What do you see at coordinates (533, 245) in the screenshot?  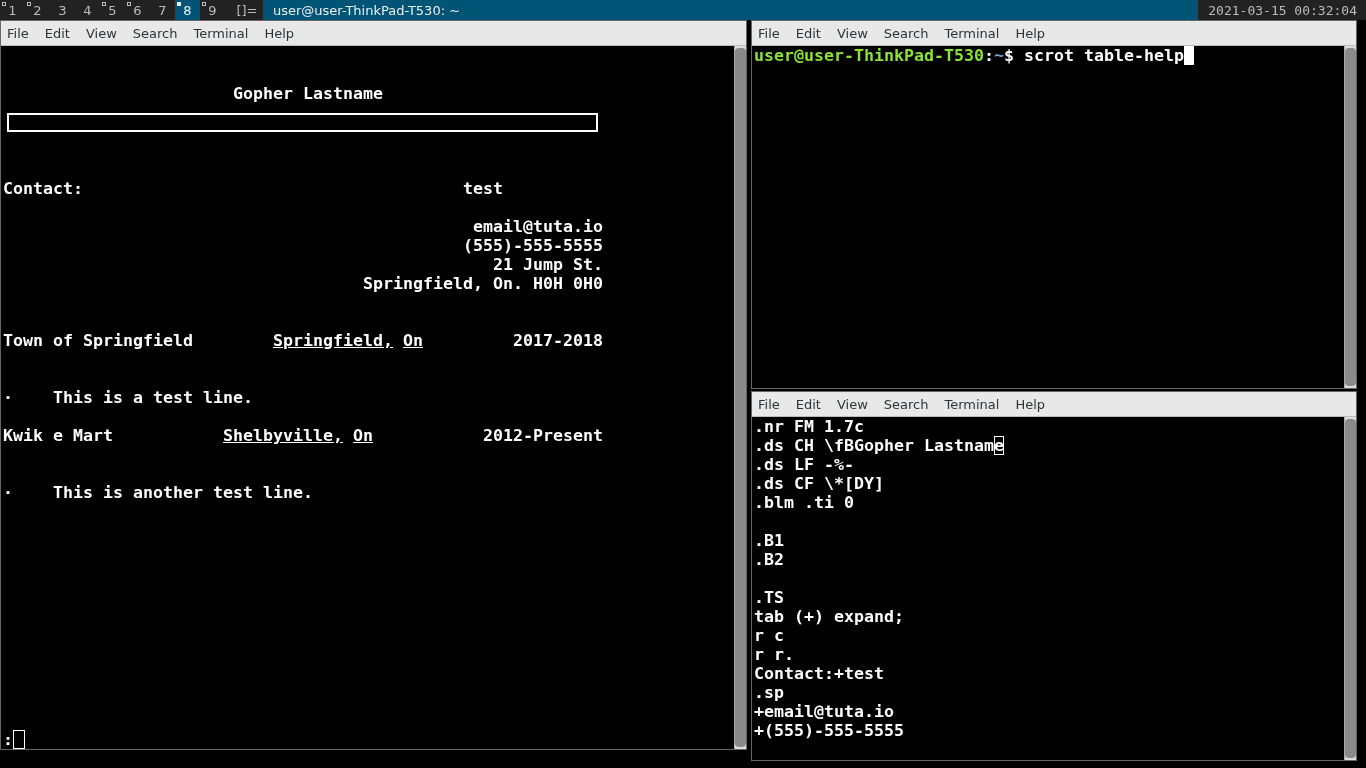 I see `contact-detail: (555)-555-5555` at bounding box center [533, 245].